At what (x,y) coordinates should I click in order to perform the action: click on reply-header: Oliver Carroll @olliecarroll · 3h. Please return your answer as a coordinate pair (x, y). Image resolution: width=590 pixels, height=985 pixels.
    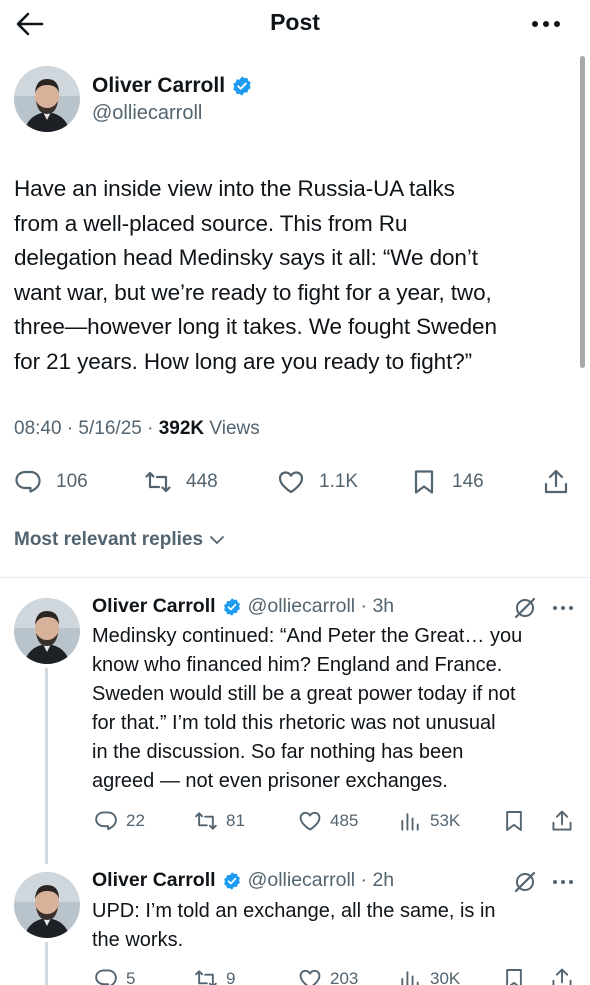
    Looking at the image, I should click on (243, 606).